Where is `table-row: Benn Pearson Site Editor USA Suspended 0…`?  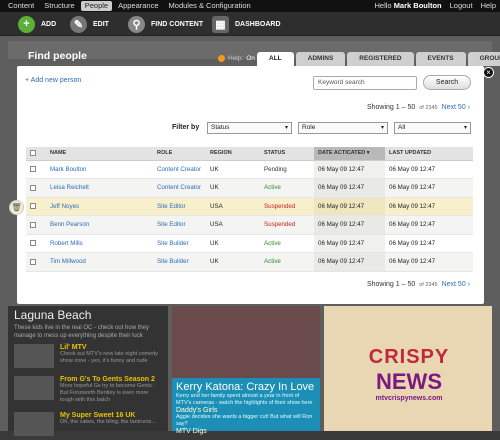 table-row: Benn Pearson Site Editor USA Suspended 0… is located at coordinates (249, 225).